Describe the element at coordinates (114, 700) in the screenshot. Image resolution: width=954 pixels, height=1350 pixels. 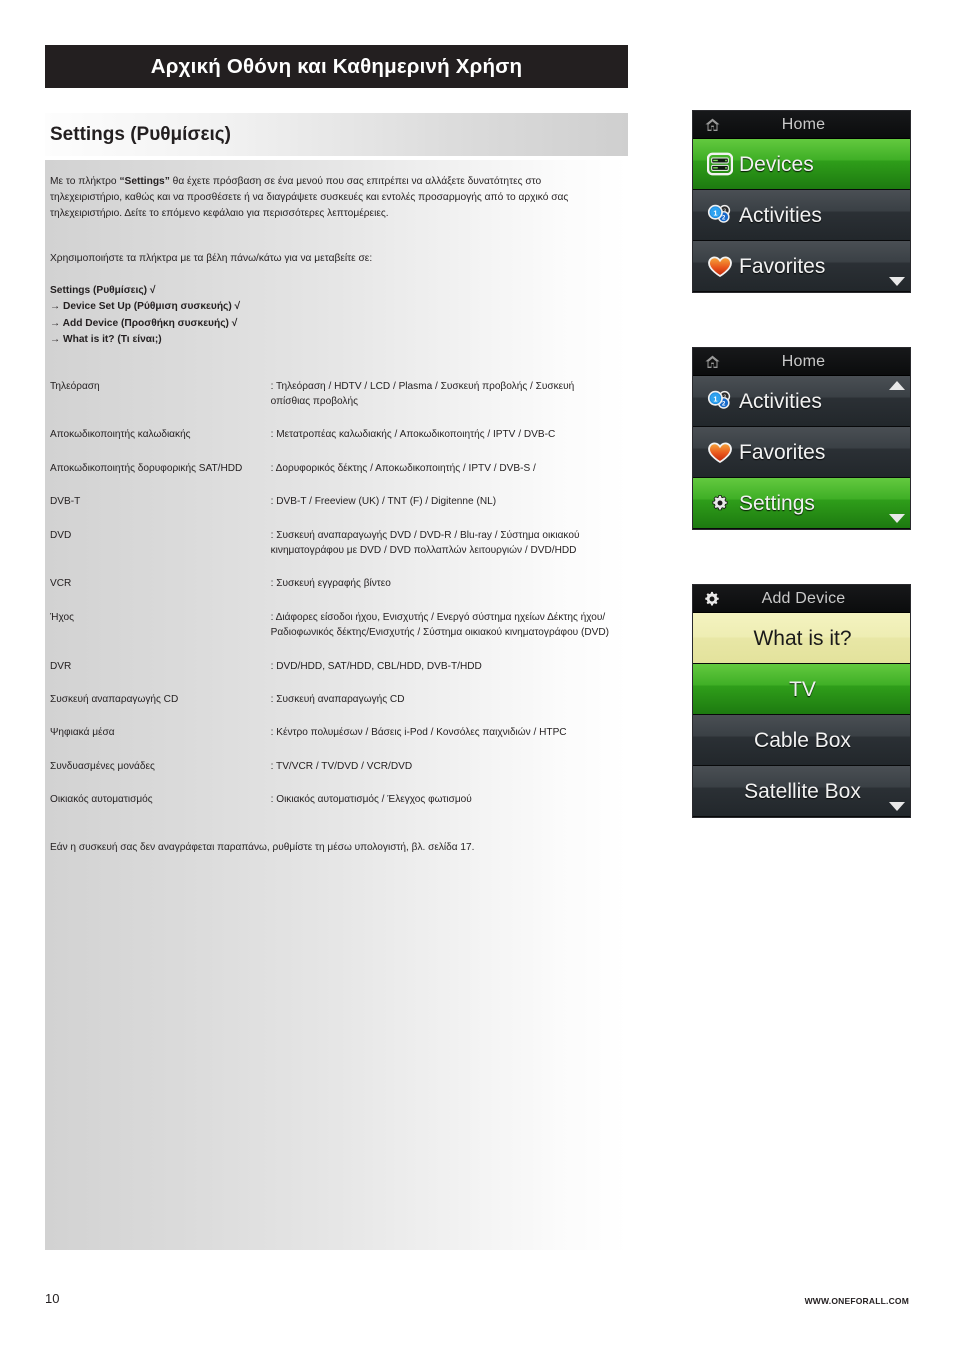
I see `device-type-term: Συσκευή αναπαραγωγής CD` at that location.